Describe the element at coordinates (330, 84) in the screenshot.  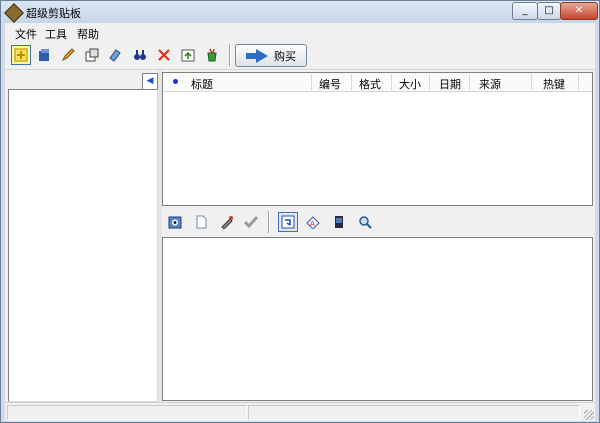
I see `column-number: 编号` at that location.